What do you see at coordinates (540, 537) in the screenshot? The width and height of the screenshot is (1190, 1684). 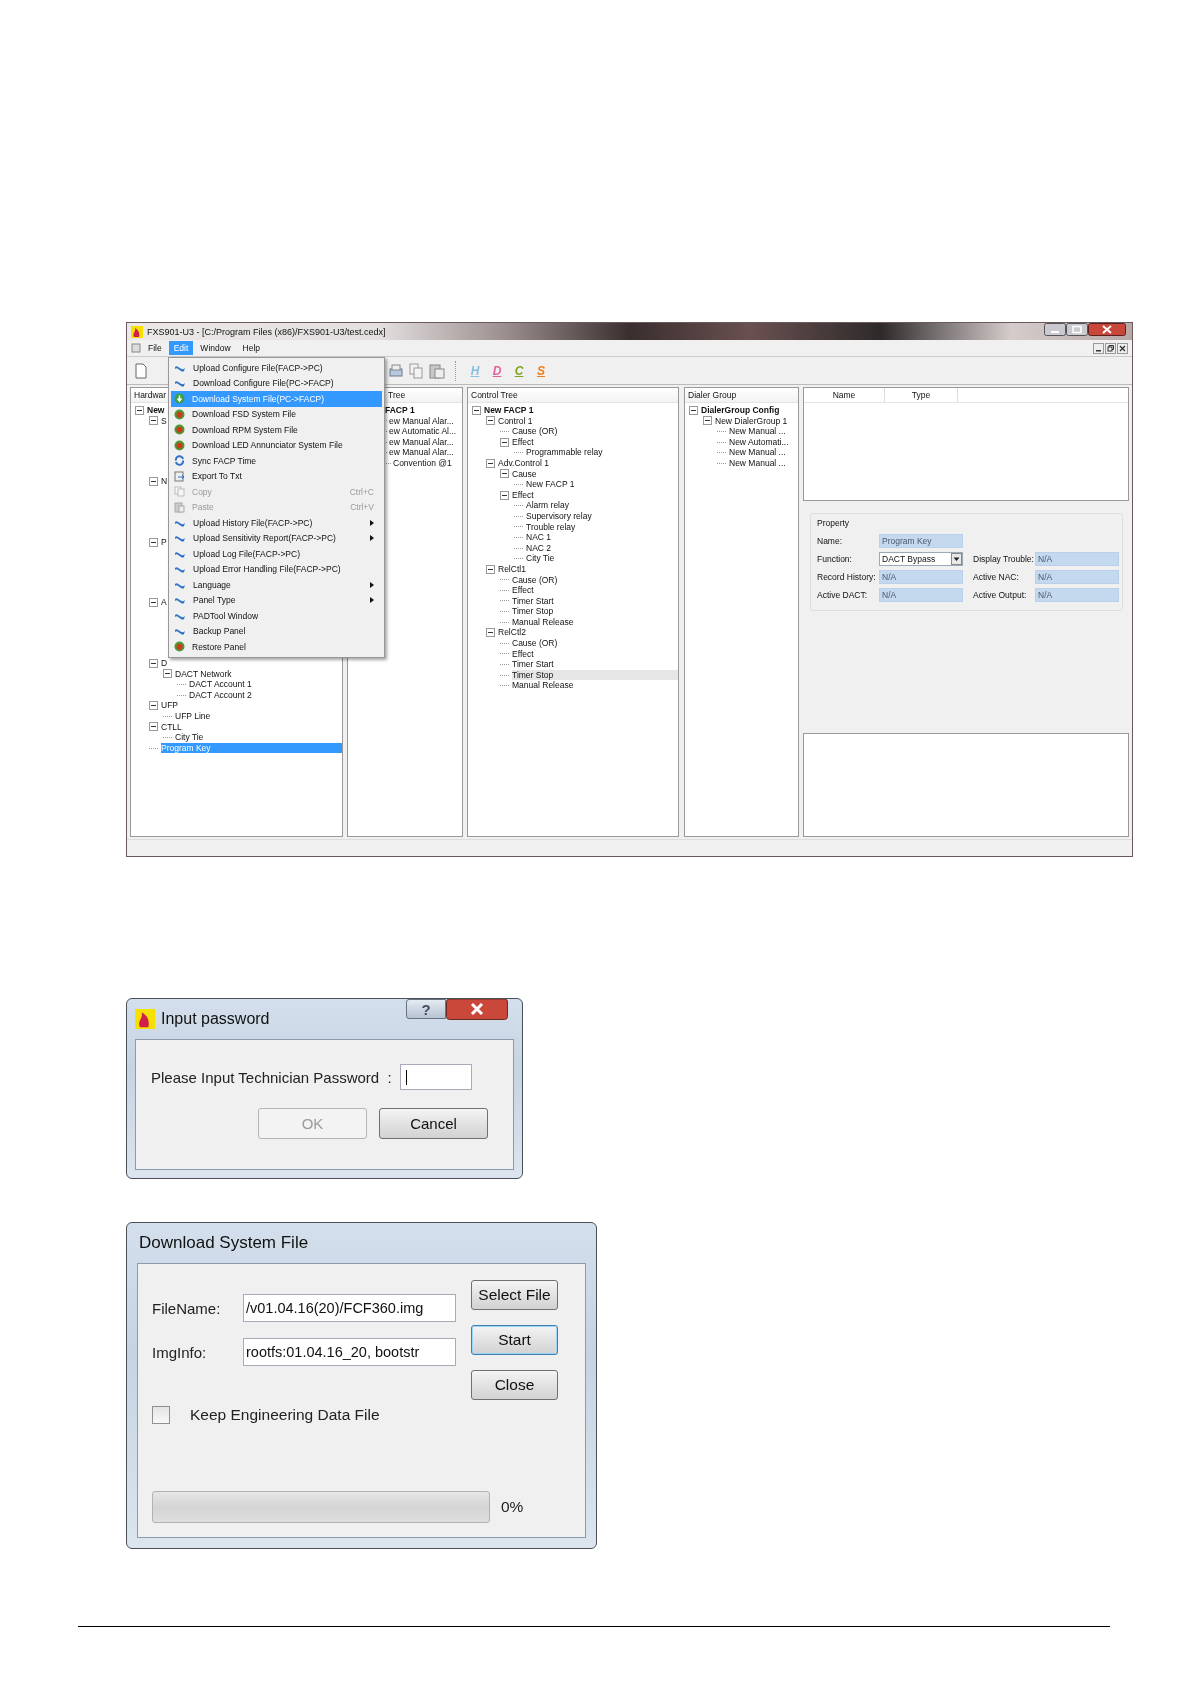 I see `tree-item: NAC 1` at bounding box center [540, 537].